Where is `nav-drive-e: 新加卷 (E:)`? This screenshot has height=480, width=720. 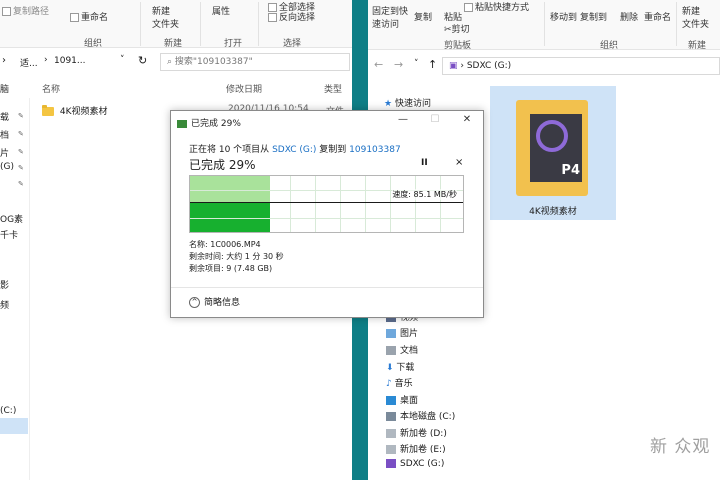
nav-drive-e: 新加卷 (E:) is located at coordinates (416, 448).